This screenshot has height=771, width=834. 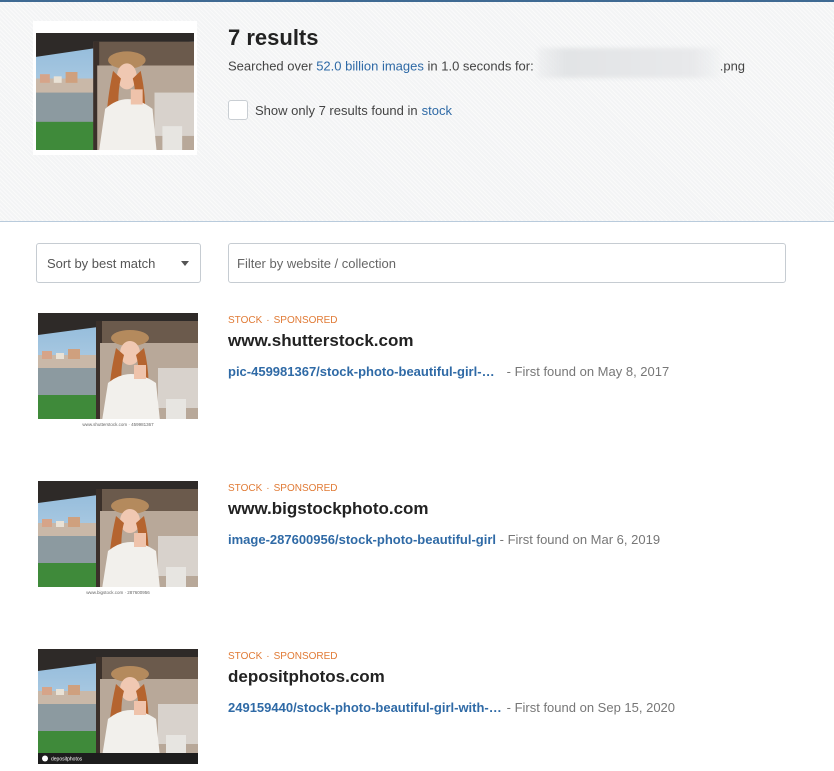 What do you see at coordinates (185, 263) in the screenshot?
I see `chevron-down-icon` at bounding box center [185, 263].